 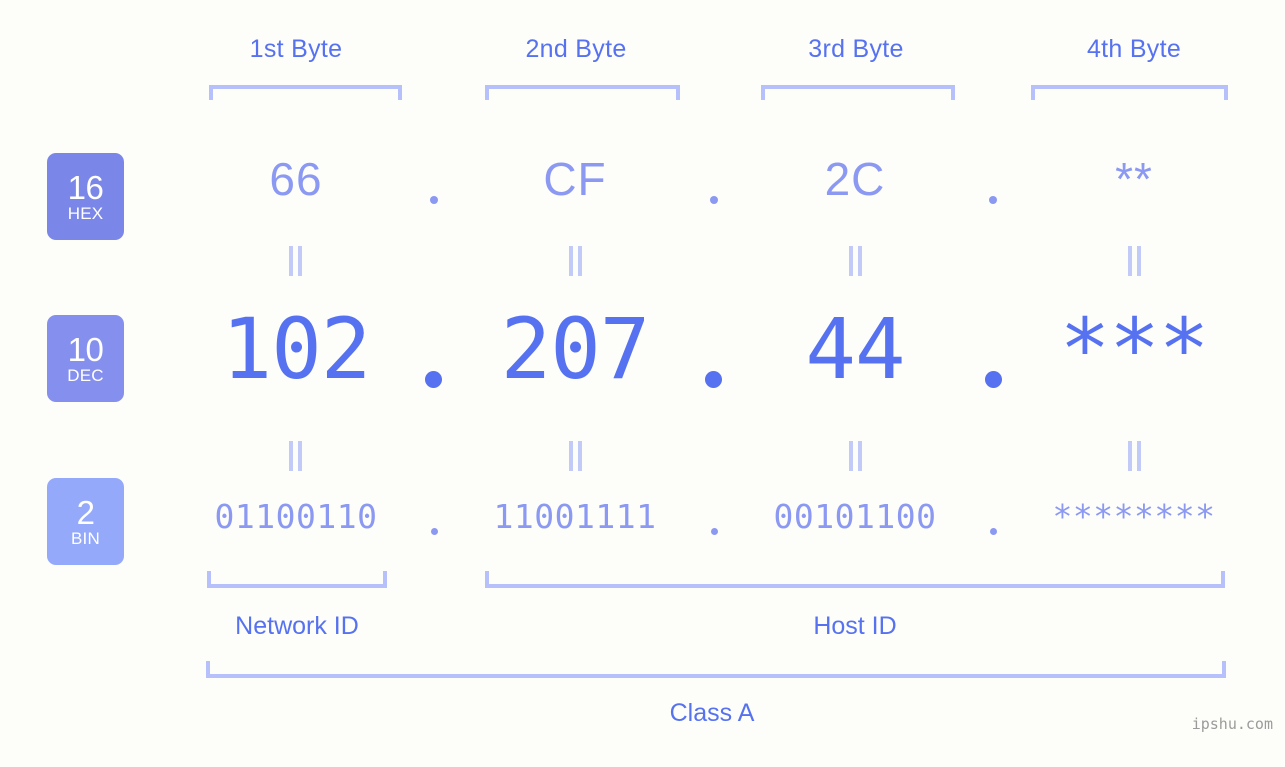 I want to click on base-badge-hex: 16 HEX, so click(x=85, y=196).